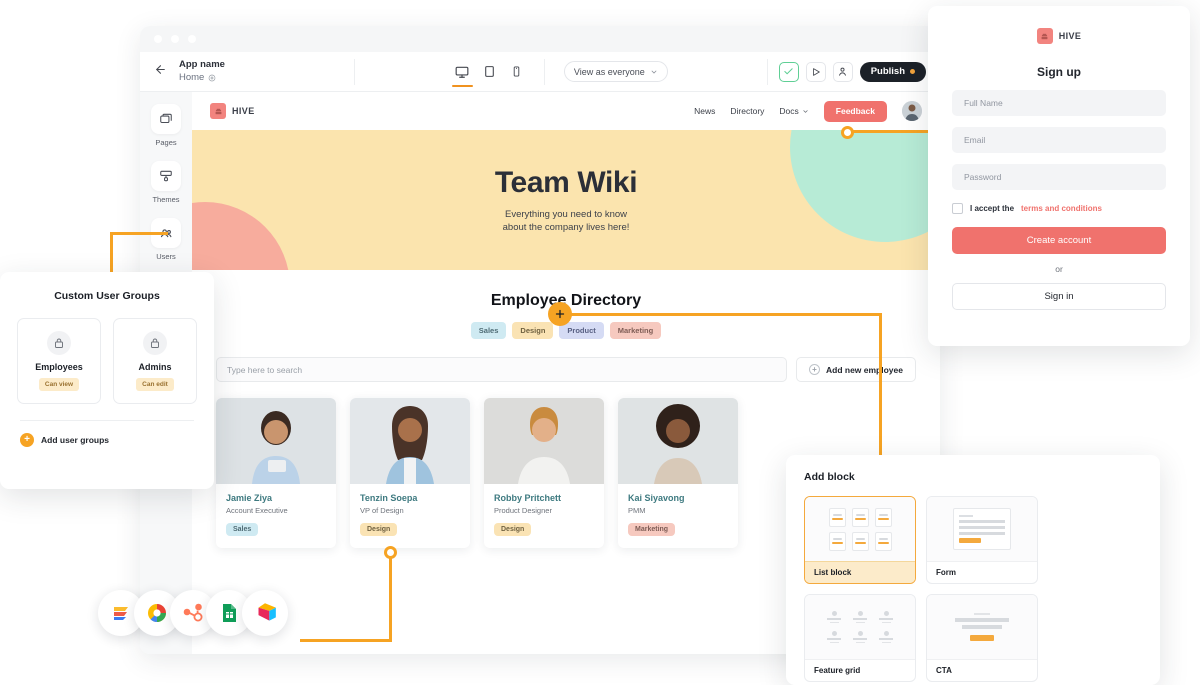 The height and width of the screenshot is (685, 1200). I want to click on user-groups-list: Employees Can view Admins Can edit, so click(107, 361).